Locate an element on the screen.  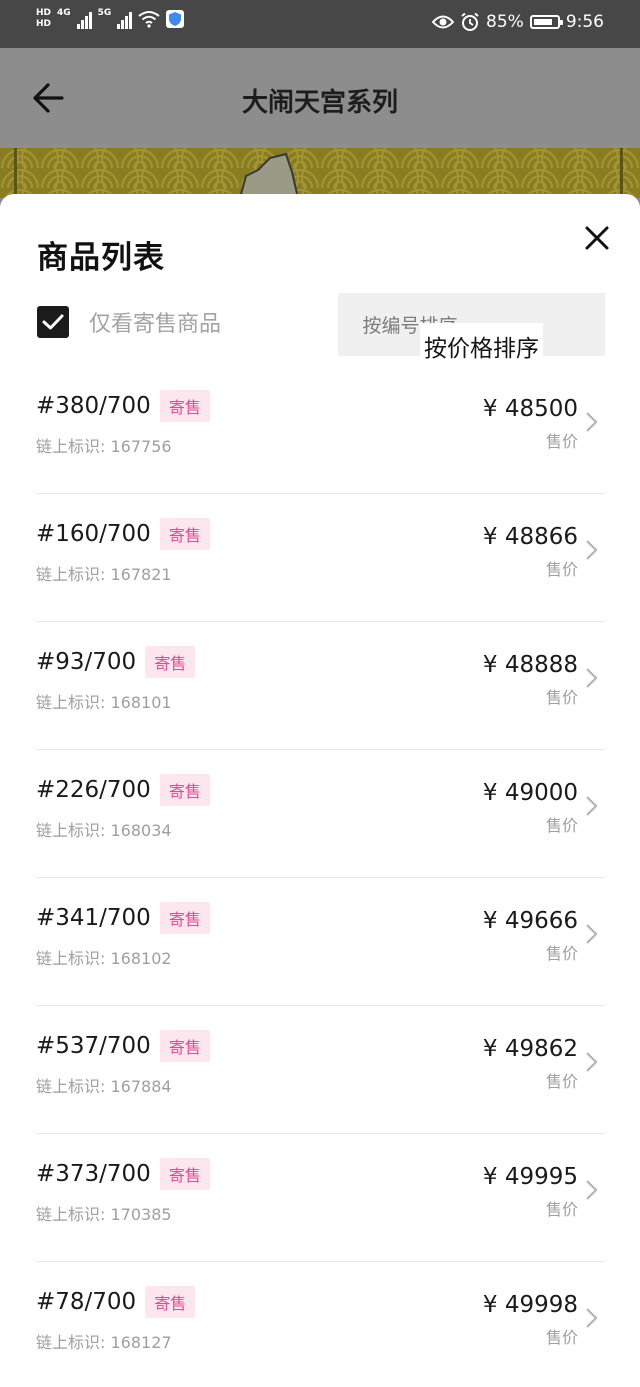
chain-id: 链上标识: 167884 is located at coordinates (104, 1086).